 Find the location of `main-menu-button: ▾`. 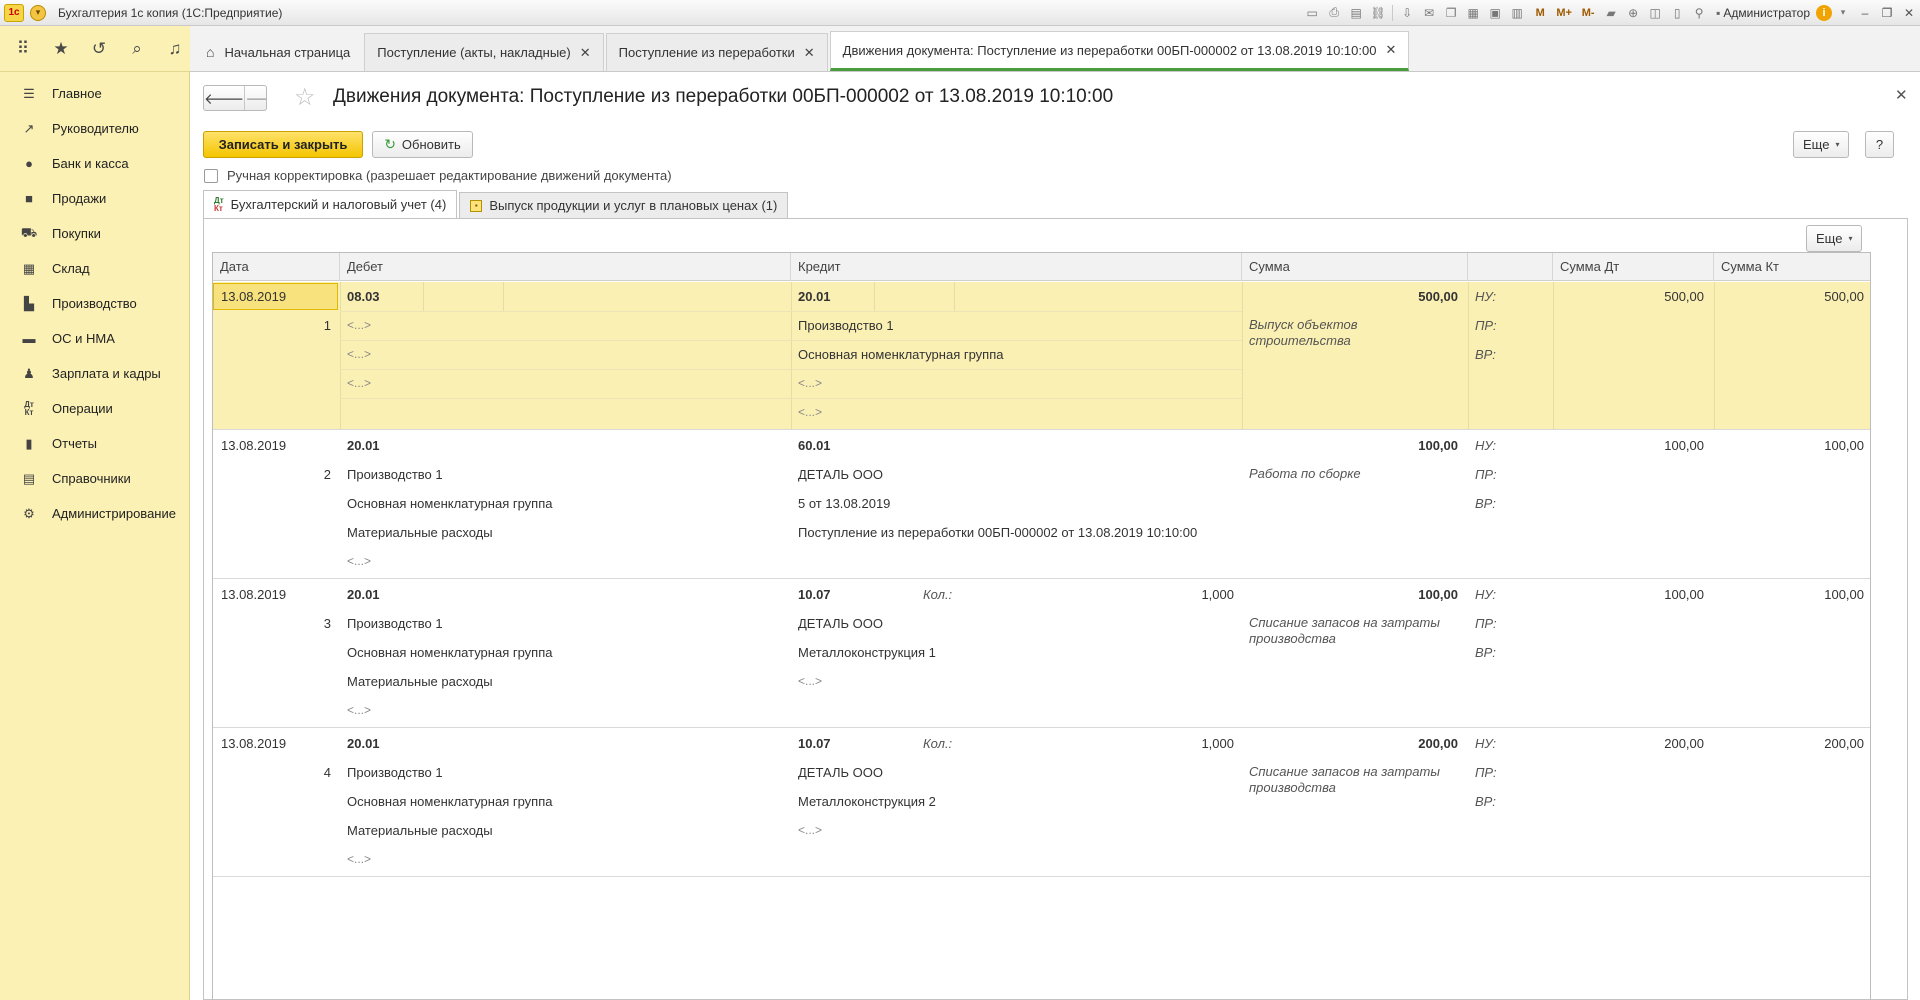

main-menu-button: ▾ is located at coordinates (38, 12).